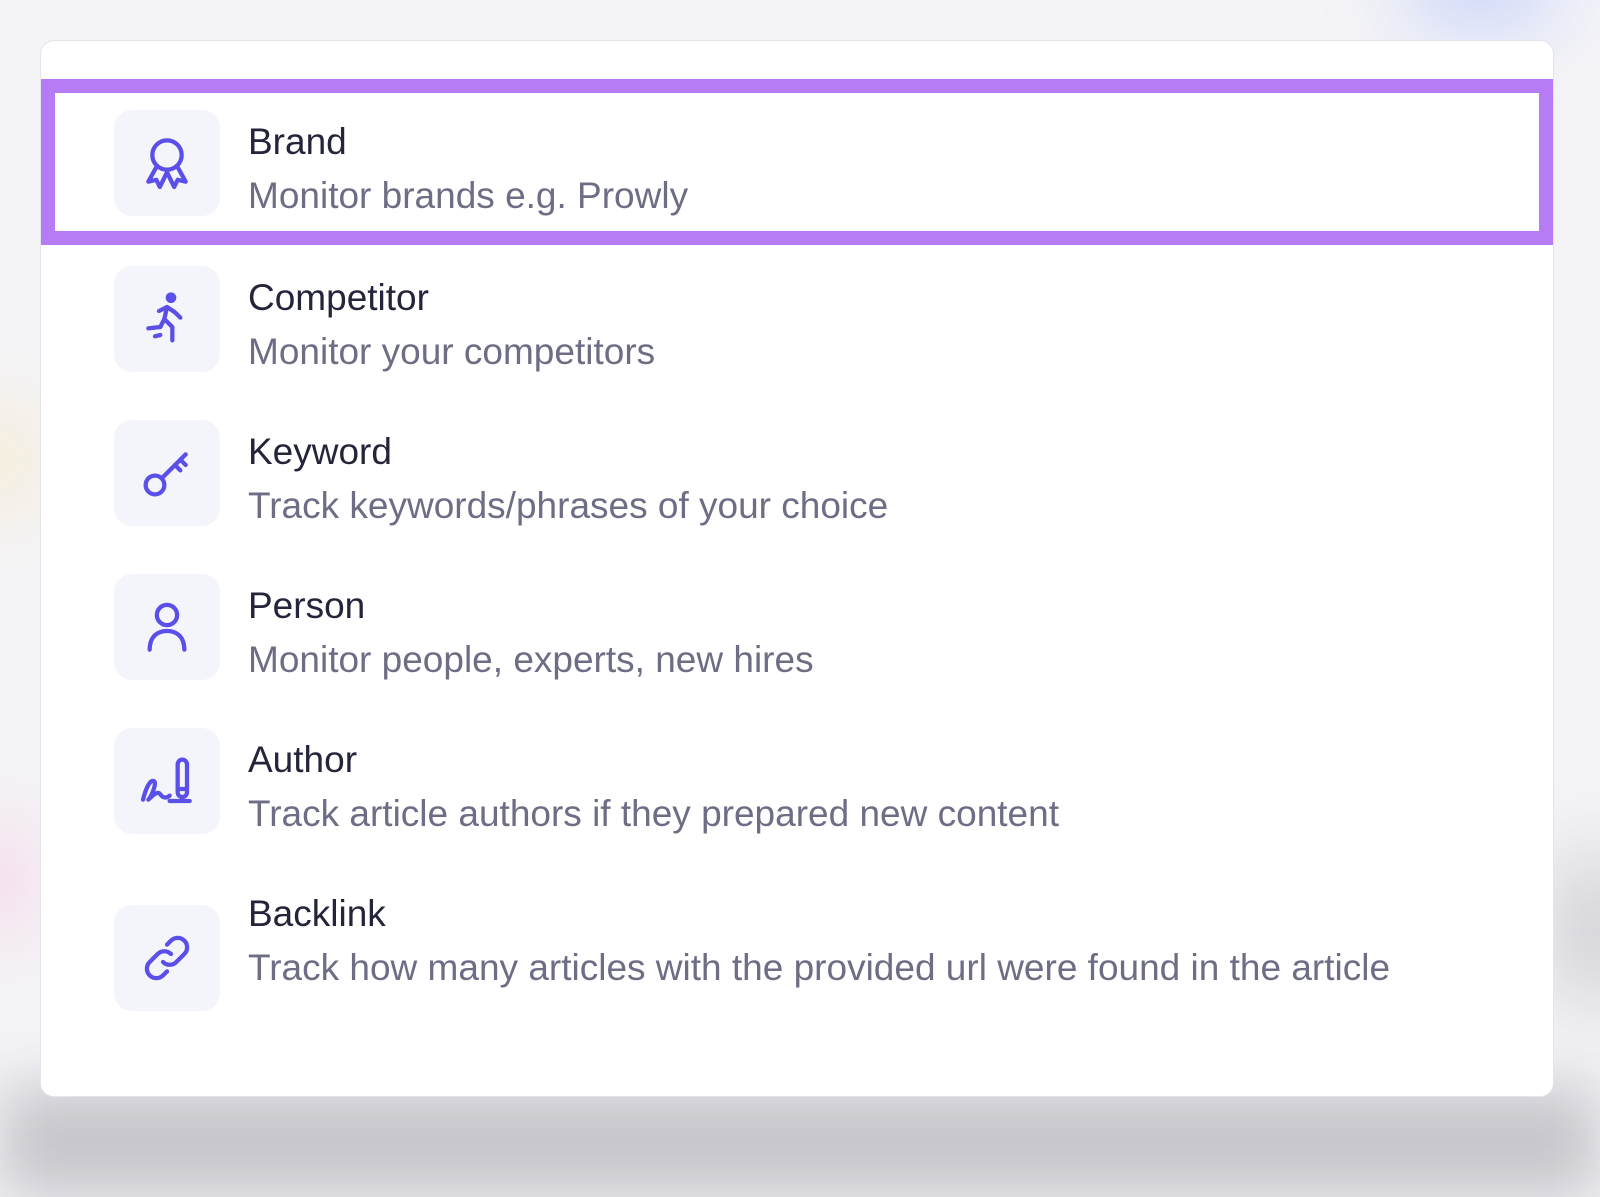  I want to click on option-title: Competitor, so click(338, 297).